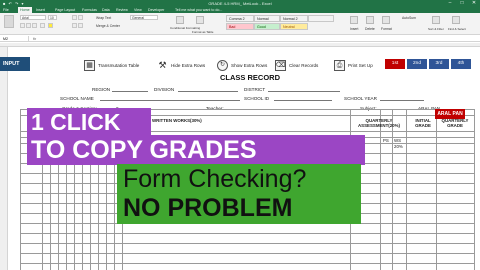  Describe the element at coordinates (89, 122) in the screenshot. I see `overlay-line-1: 1 CLICK` at that location.